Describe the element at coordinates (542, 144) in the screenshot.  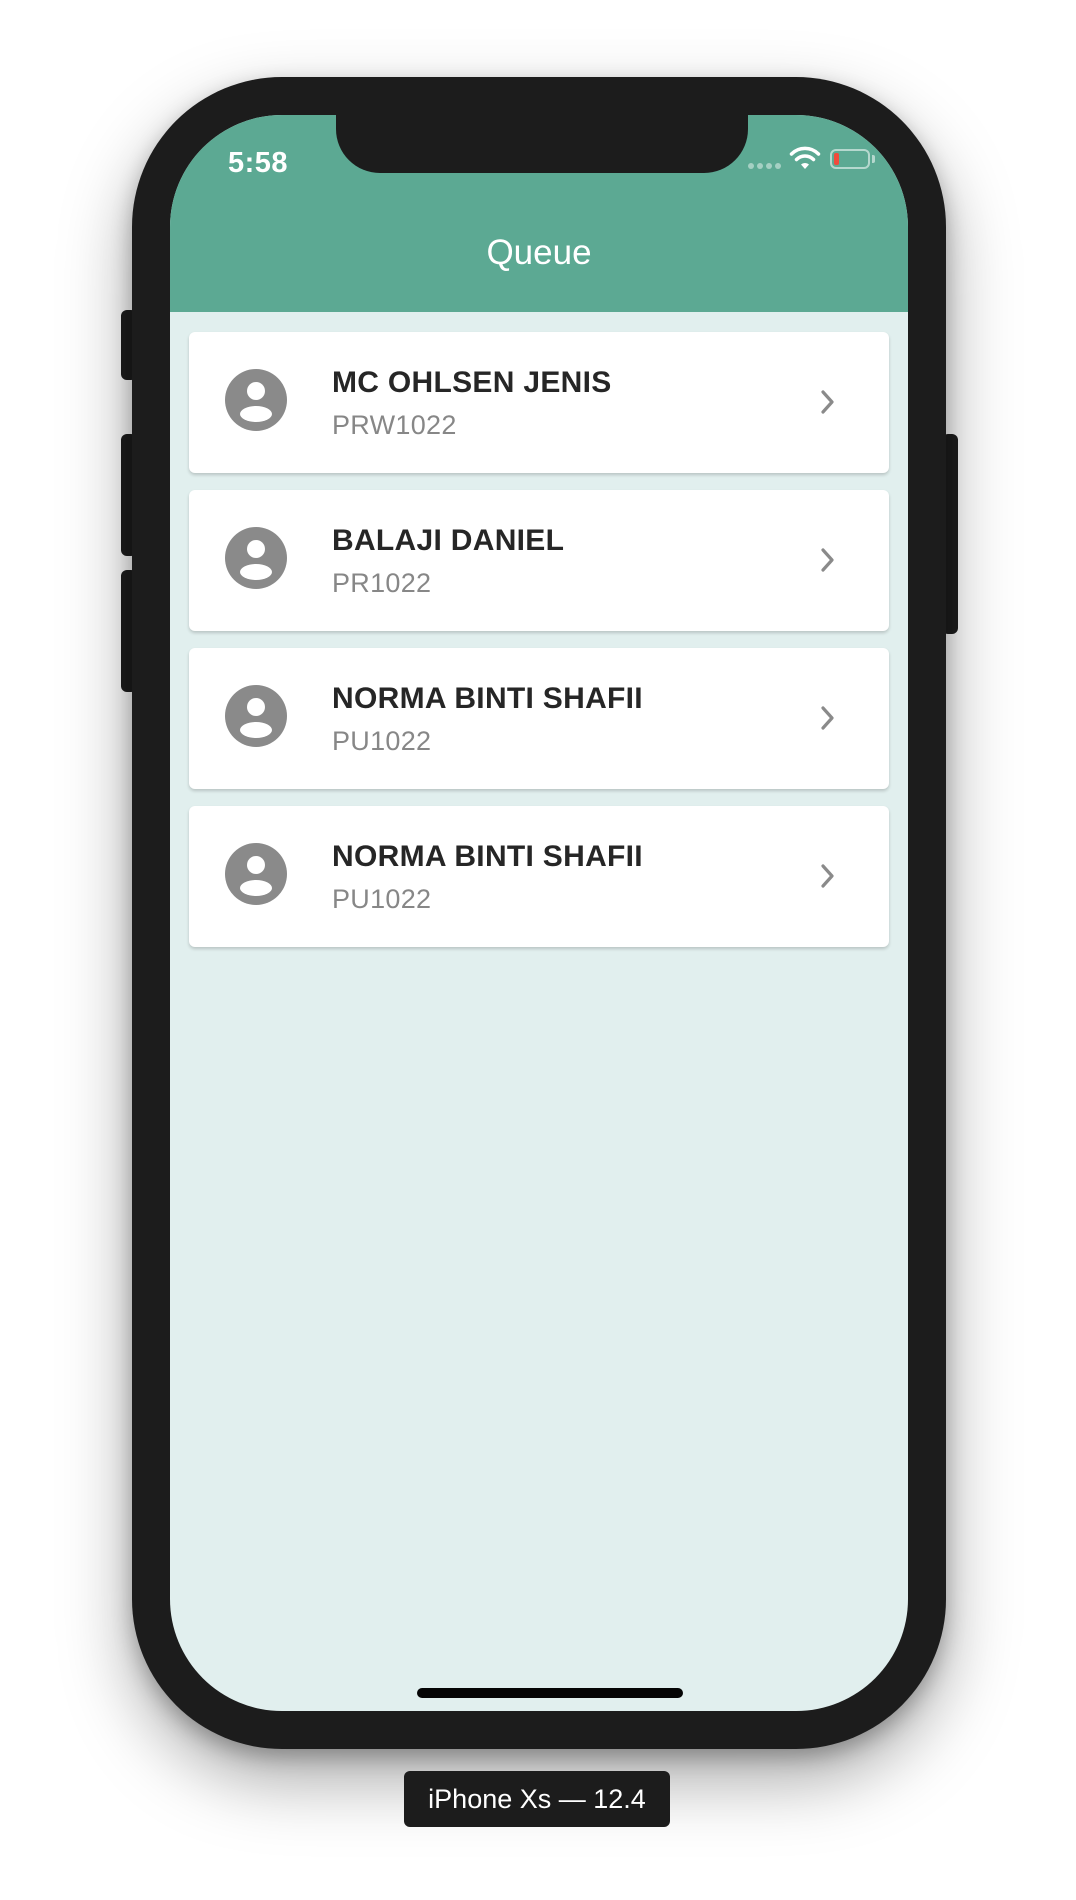
I see `notch` at that location.